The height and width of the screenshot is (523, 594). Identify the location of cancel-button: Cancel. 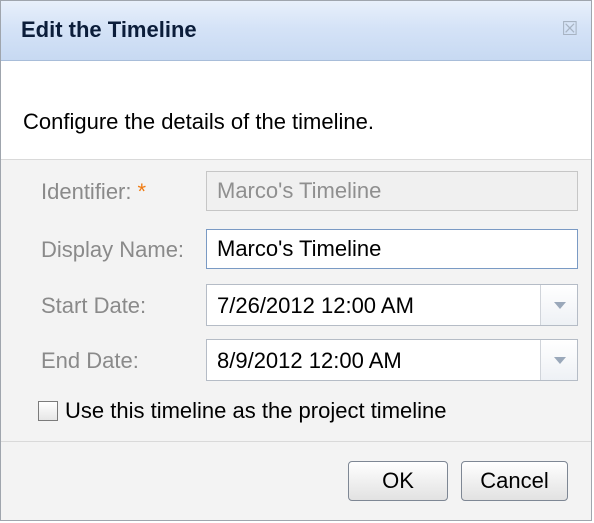
(514, 481).